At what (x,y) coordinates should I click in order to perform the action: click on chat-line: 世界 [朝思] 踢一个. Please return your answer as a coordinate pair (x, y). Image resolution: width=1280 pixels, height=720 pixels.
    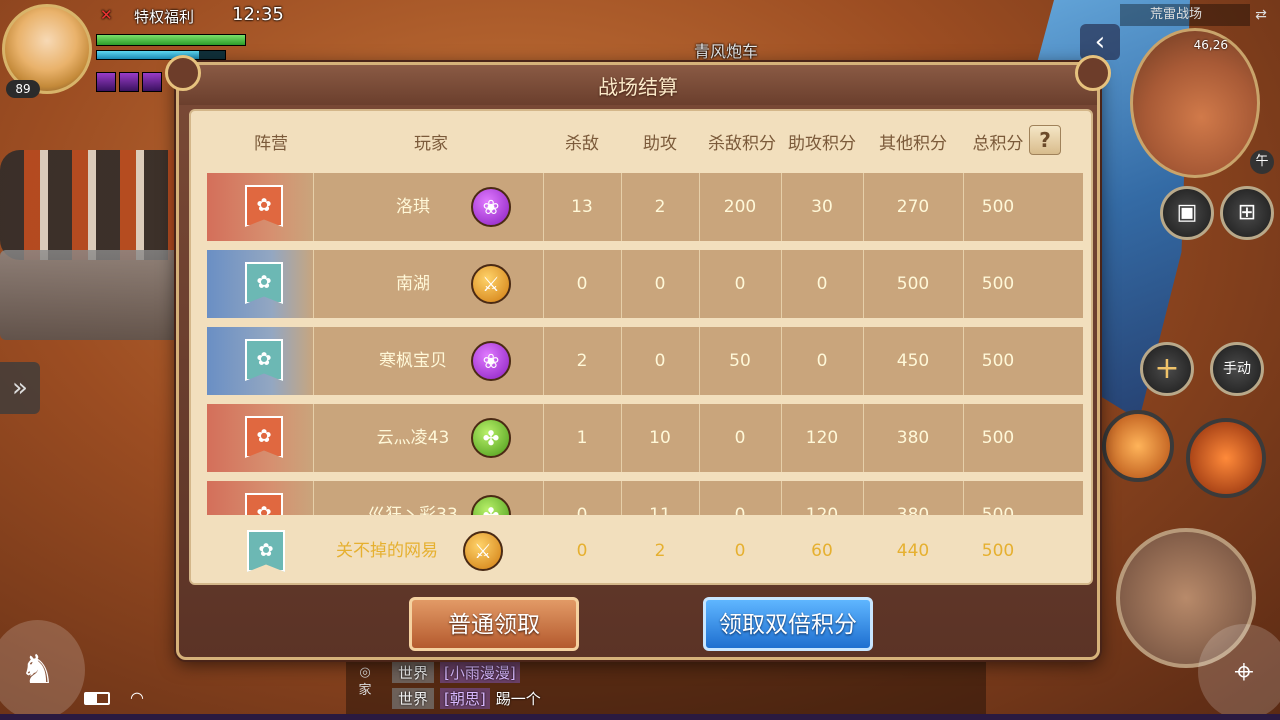
    Looking at the image, I should click on (466, 698).